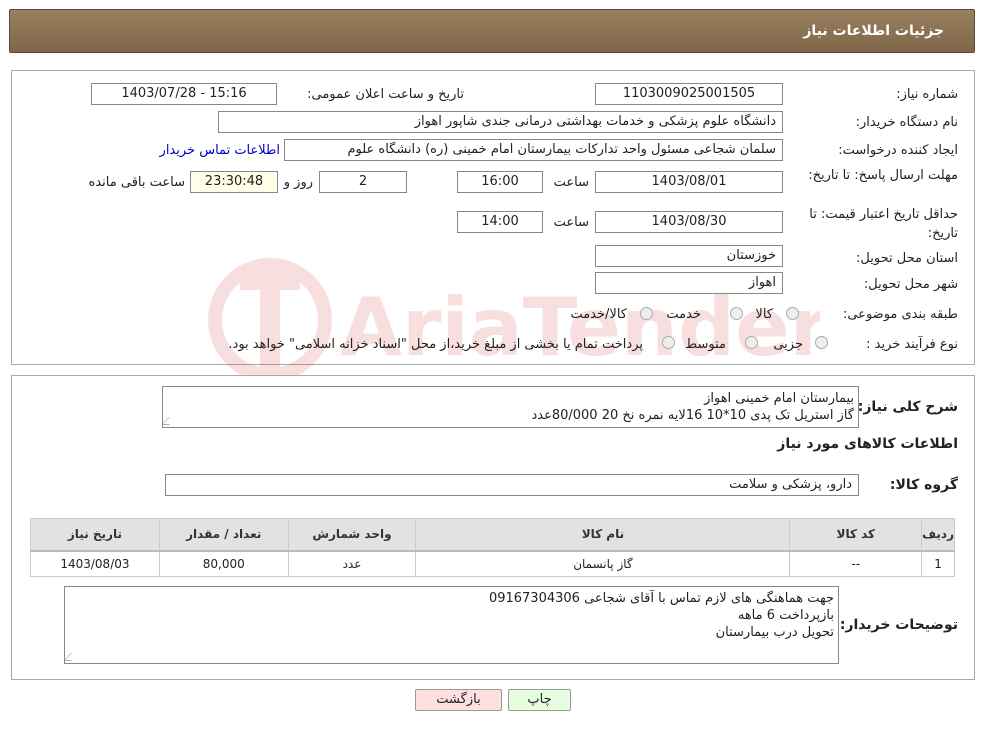 This screenshot has height=733, width=986. Describe the element at coordinates (95, 563) in the screenshot. I see `cell-date: 1403/08/03` at that location.